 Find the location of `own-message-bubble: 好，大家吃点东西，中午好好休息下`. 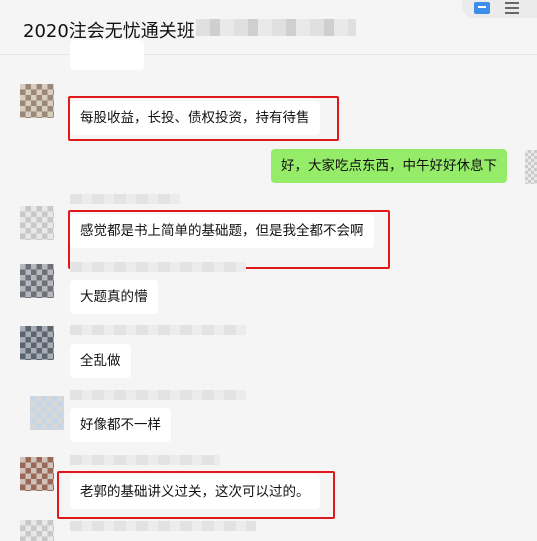

own-message-bubble: 好，大家吃点东西，中午好好休息下 is located at coordinates (389, 166).